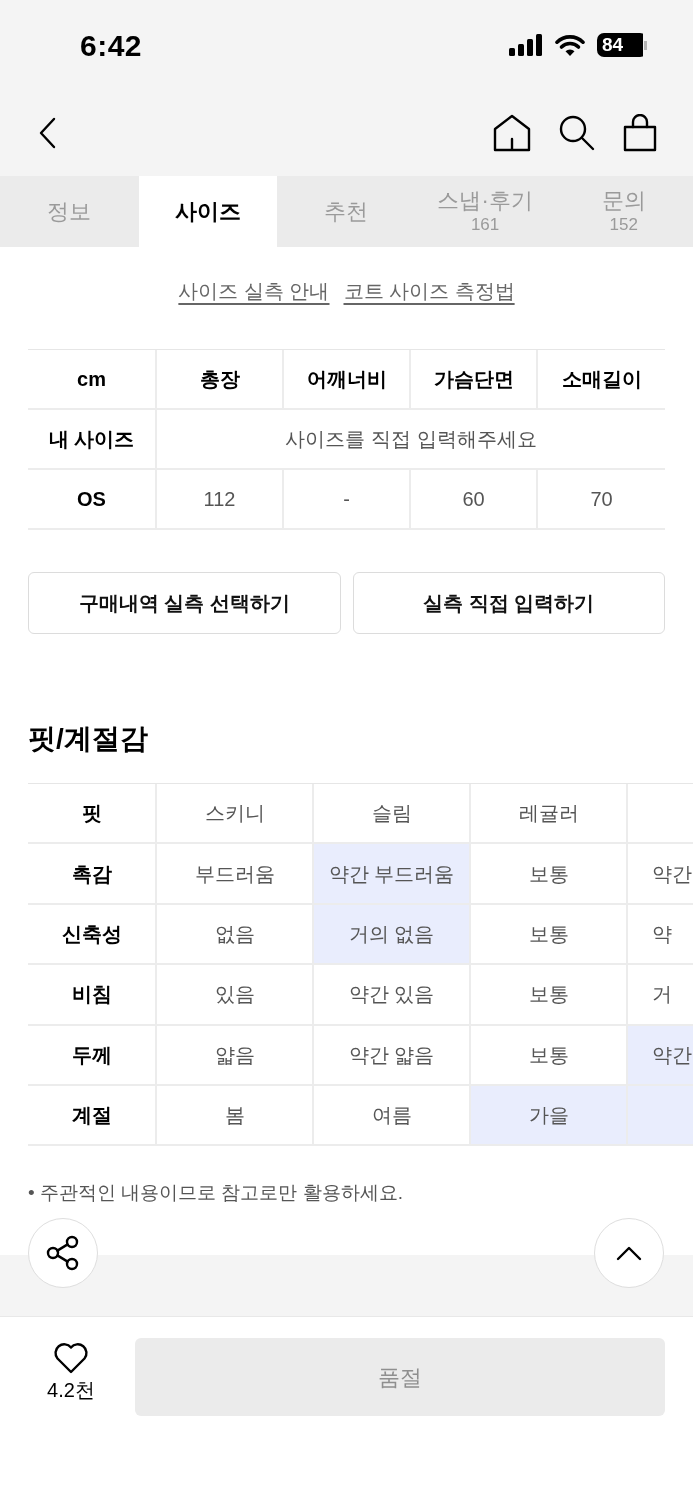 The width and height of the screenshot is (693, 1500). What do you see at coordinates (601, 500) in the screenshot?
I see `table-cell: 70` at bounding box center [601, 500].